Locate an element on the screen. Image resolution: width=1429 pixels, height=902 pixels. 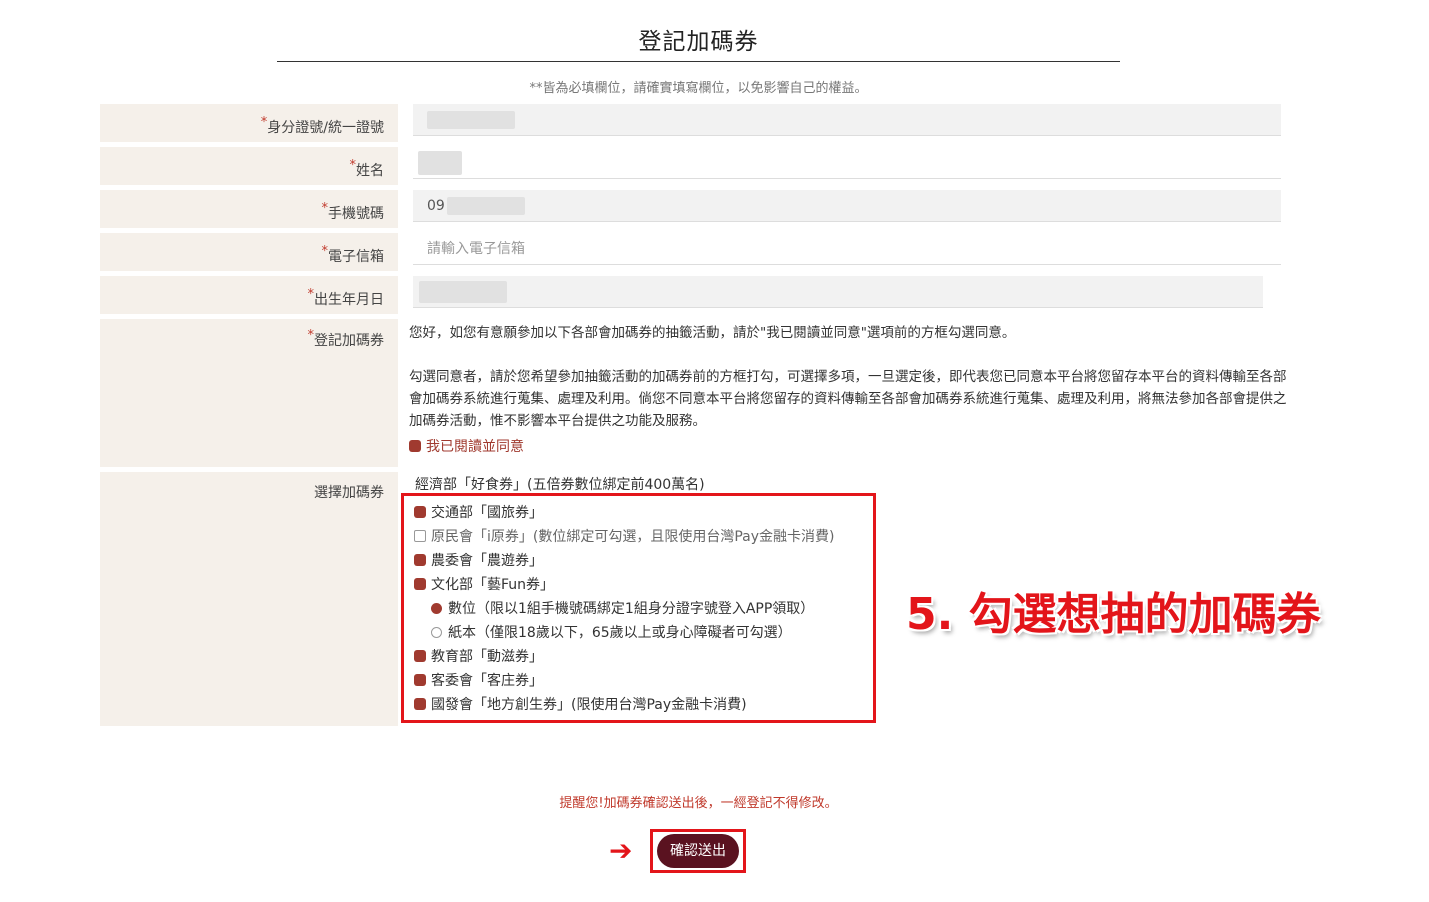
name-field is located at coordinates (847, 163).